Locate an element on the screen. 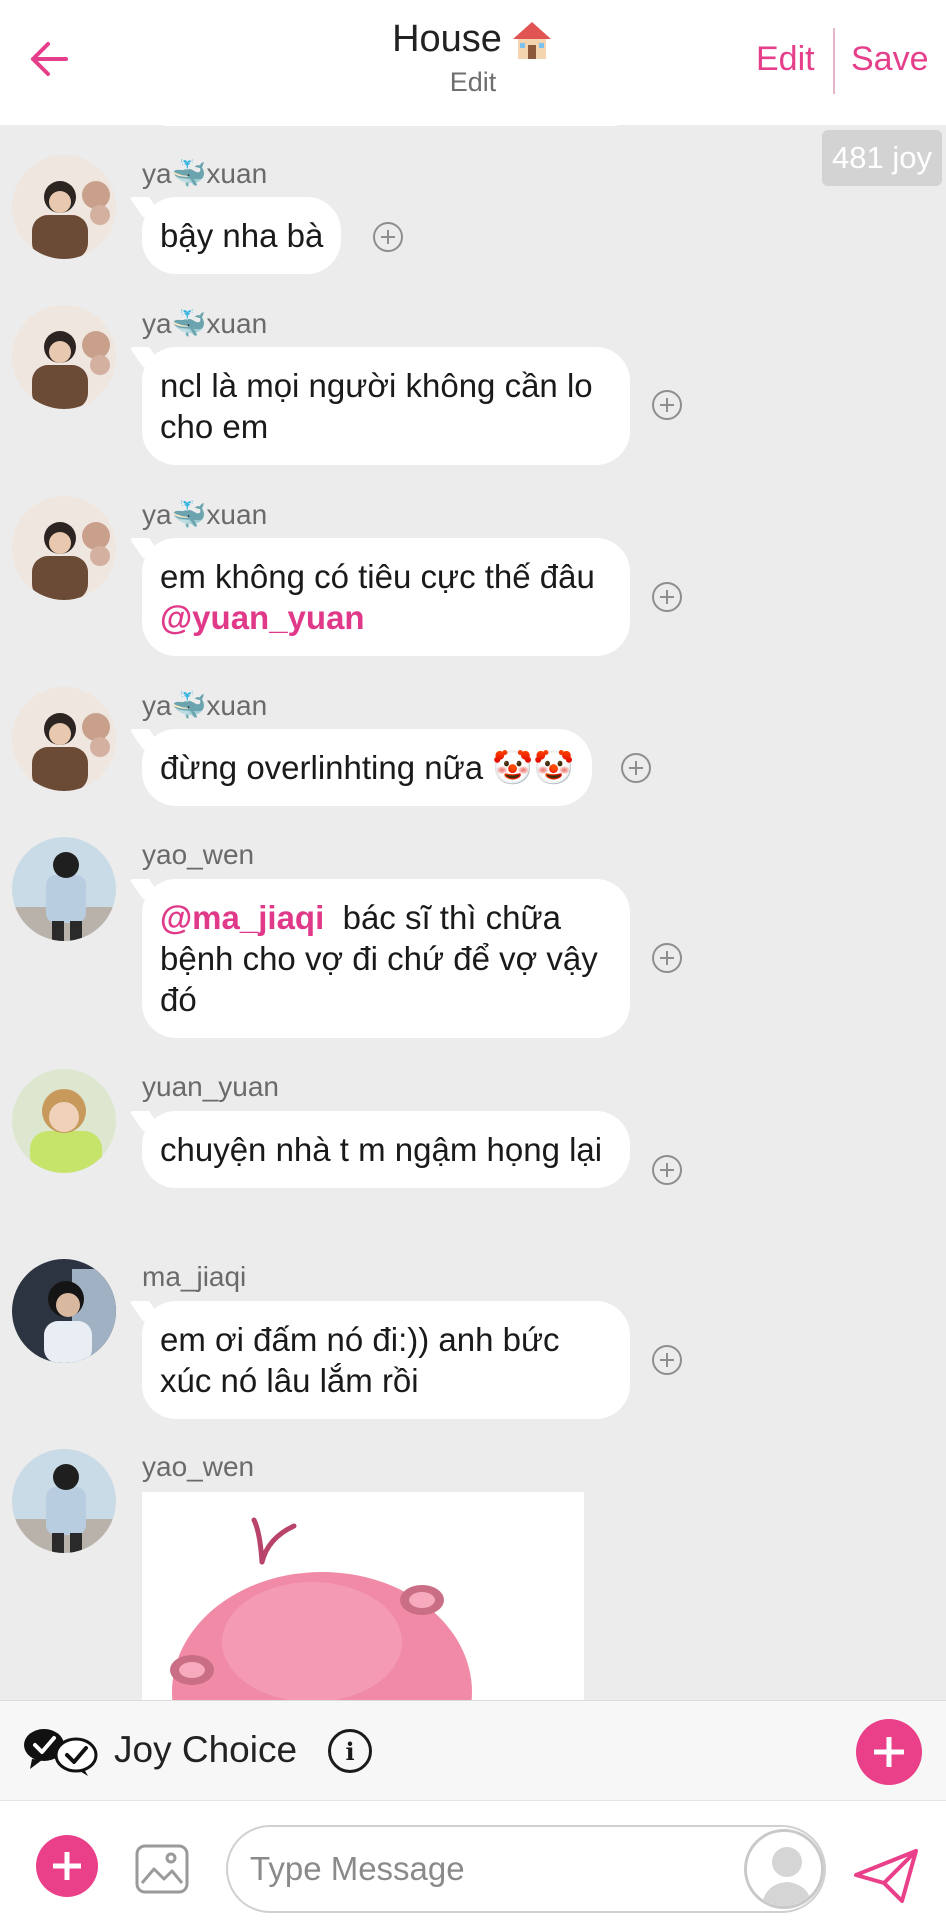  message-bubble: đừng overlinhting nữa 🤡🤡 is located at coordinates (367, 767).